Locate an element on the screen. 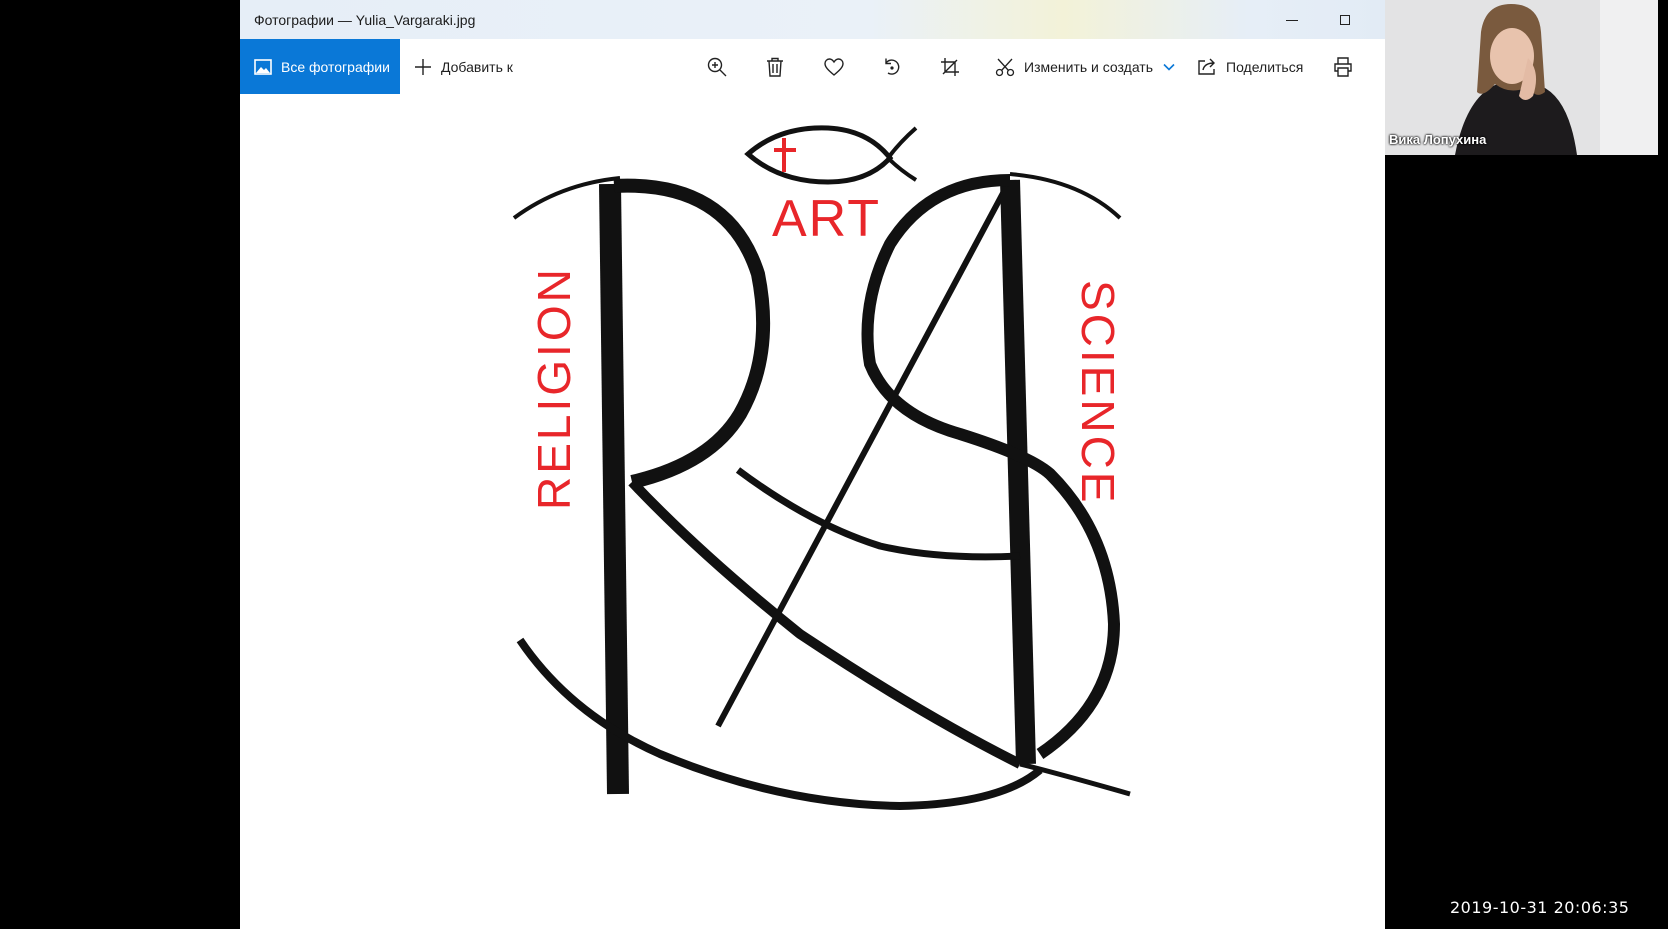 This screenshot has height=929, width=1668. crop-icon is located at coordinates (950, 66).